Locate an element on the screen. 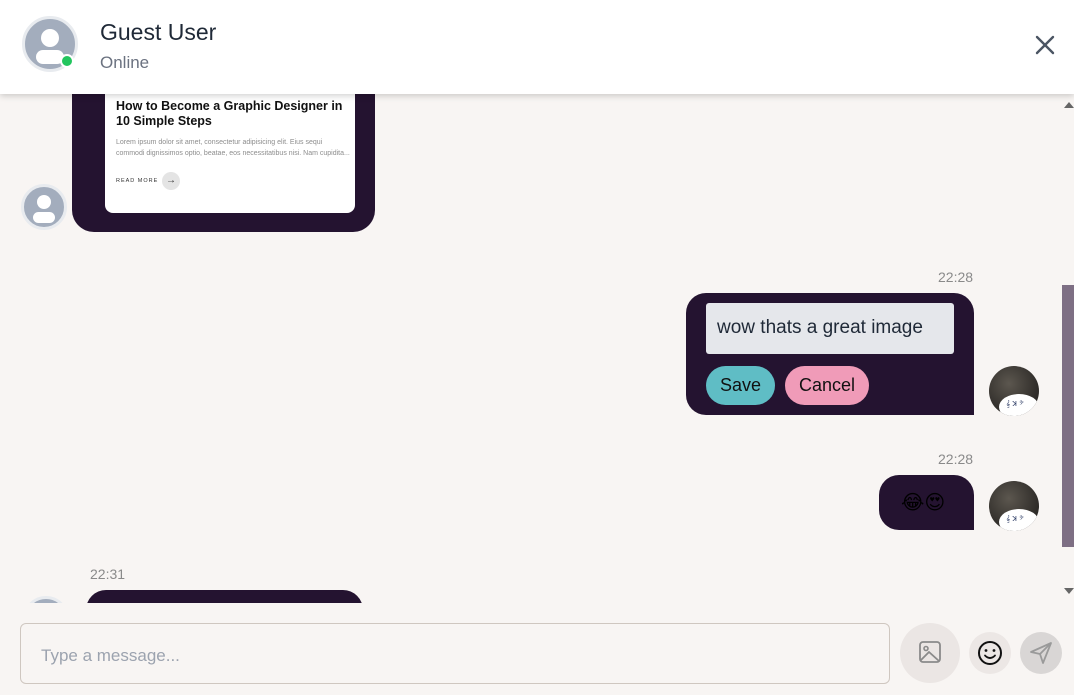  send-icon is located at coordinates (1041, 653).